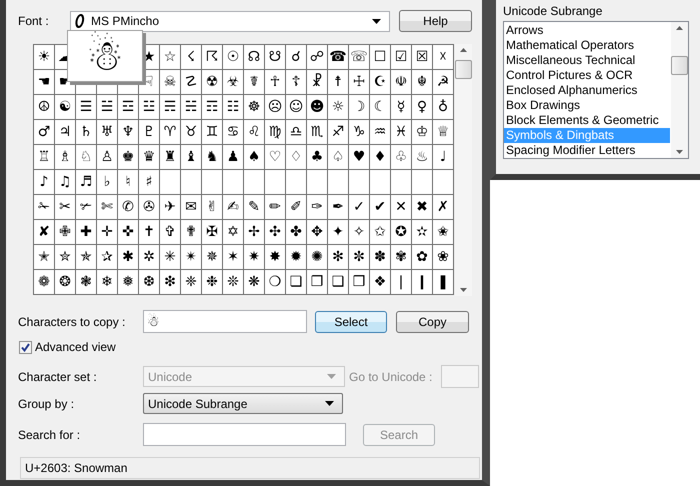 The image size is (700, 486). I want to click on character-cell: ☏, so click(359, 57).